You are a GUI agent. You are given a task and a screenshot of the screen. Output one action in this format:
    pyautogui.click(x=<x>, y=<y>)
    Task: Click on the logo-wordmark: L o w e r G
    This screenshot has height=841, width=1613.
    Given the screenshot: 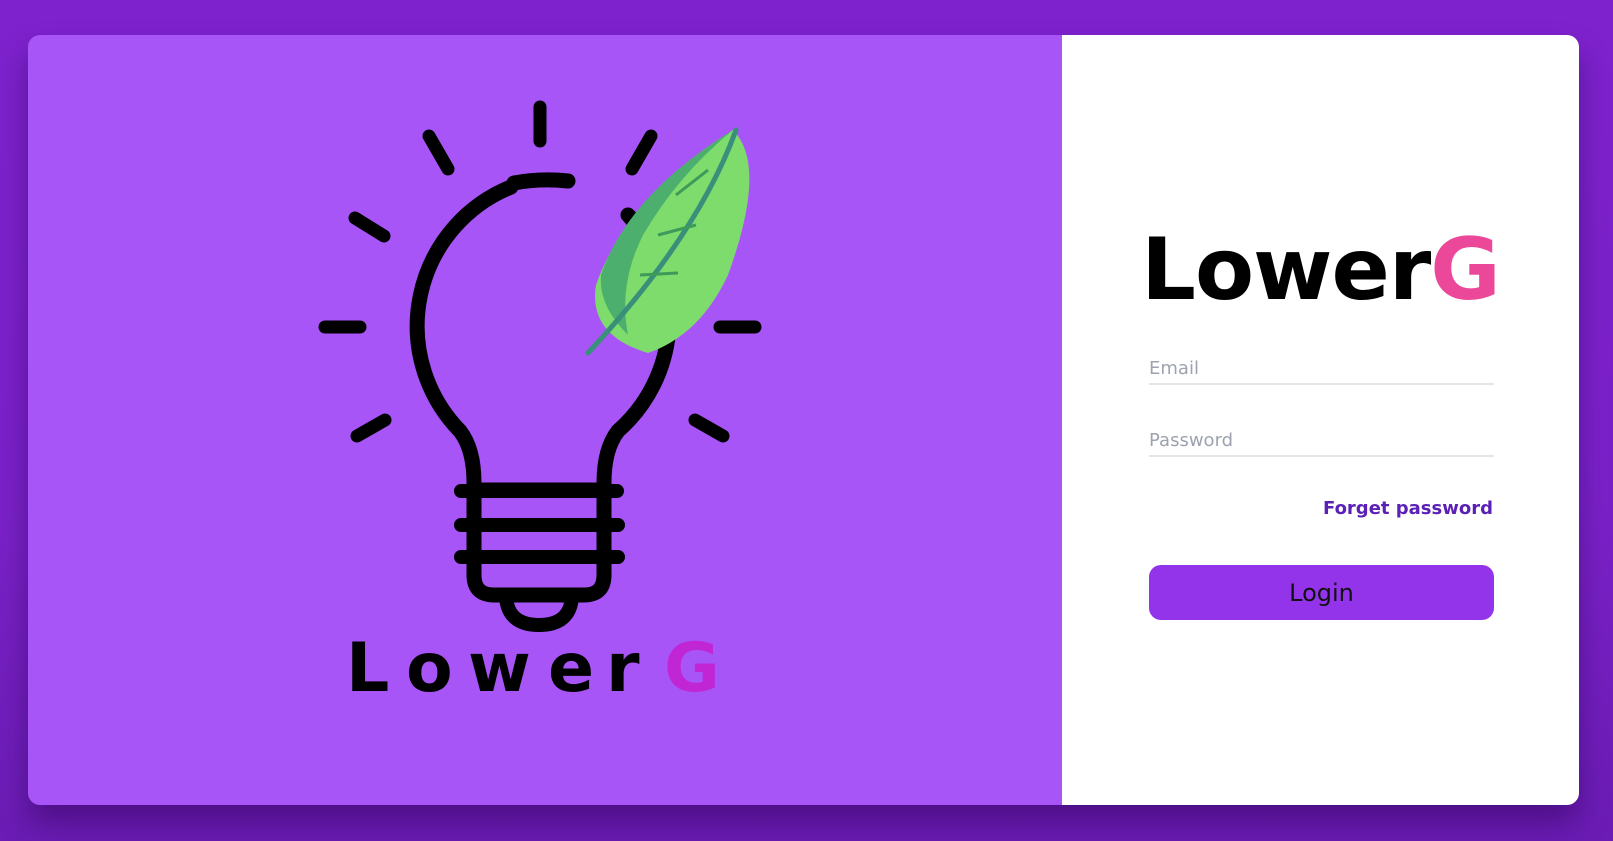 What is the action you would take?
    pyautogui.click(x=533, y=668)
    